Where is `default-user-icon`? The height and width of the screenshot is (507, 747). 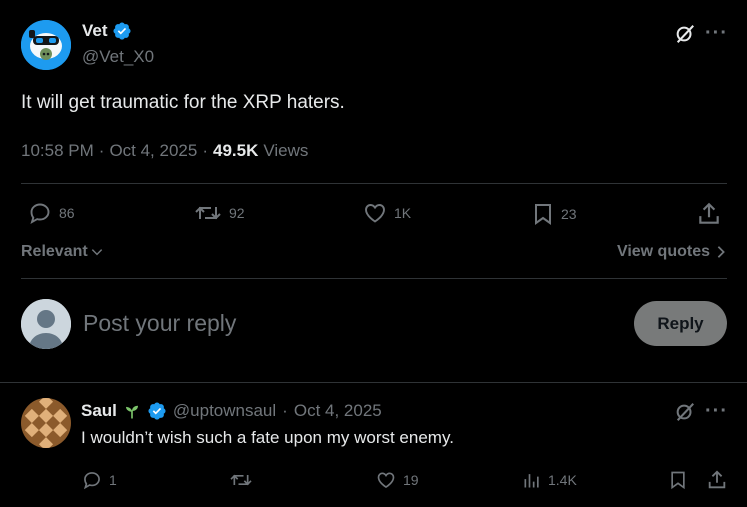
default-user-icon is located at coordinates (46, 324).